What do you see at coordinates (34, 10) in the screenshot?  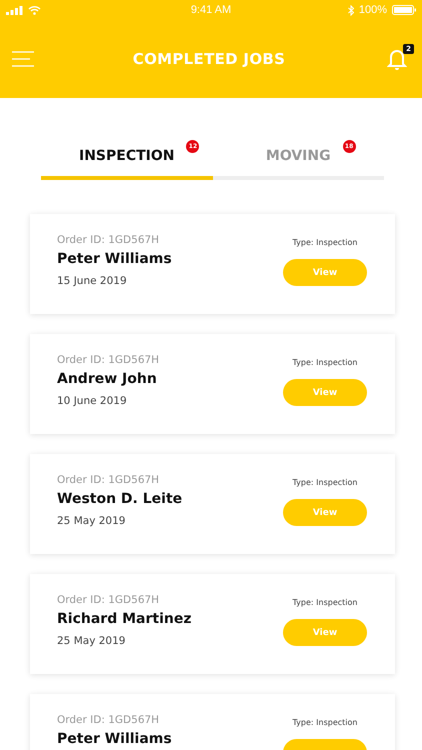 I see `wifi-icon` at bounding box center [34, 10].